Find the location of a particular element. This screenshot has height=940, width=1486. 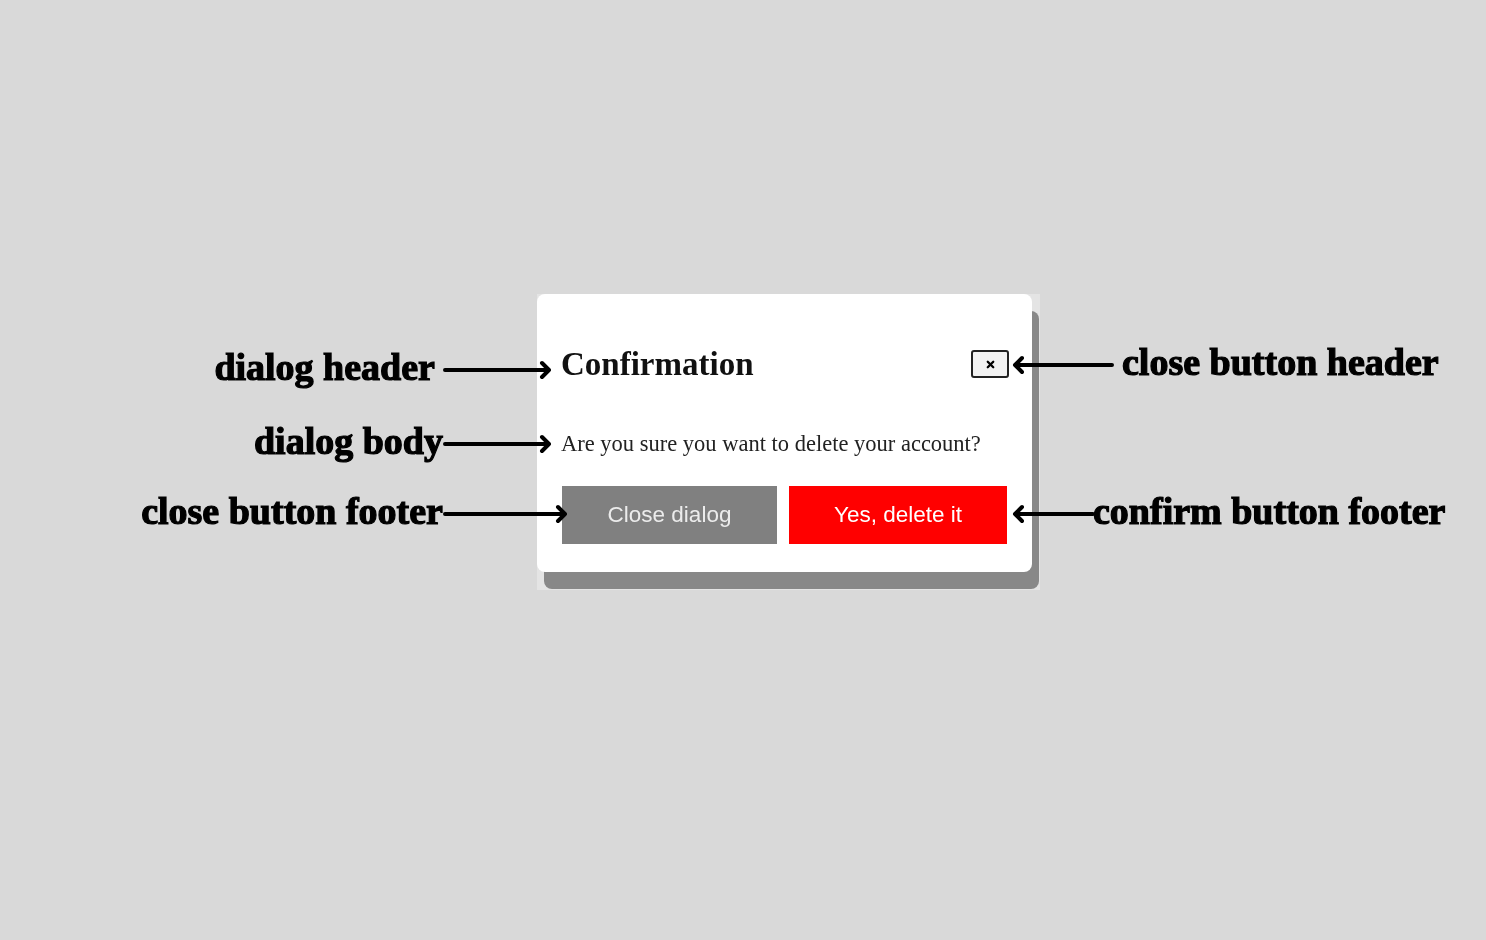

delete-button: Yes, delete it is located at coordinates (898, 515).